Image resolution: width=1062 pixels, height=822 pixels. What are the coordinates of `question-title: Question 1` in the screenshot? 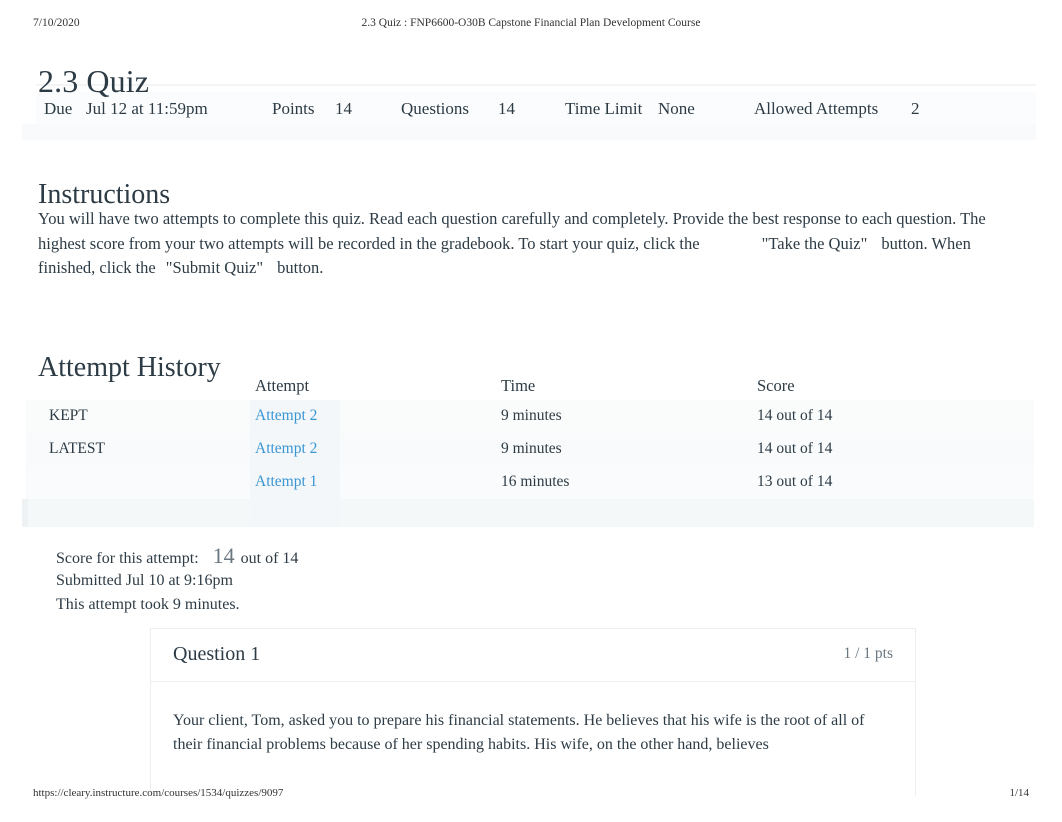 It's located at (217, 654).